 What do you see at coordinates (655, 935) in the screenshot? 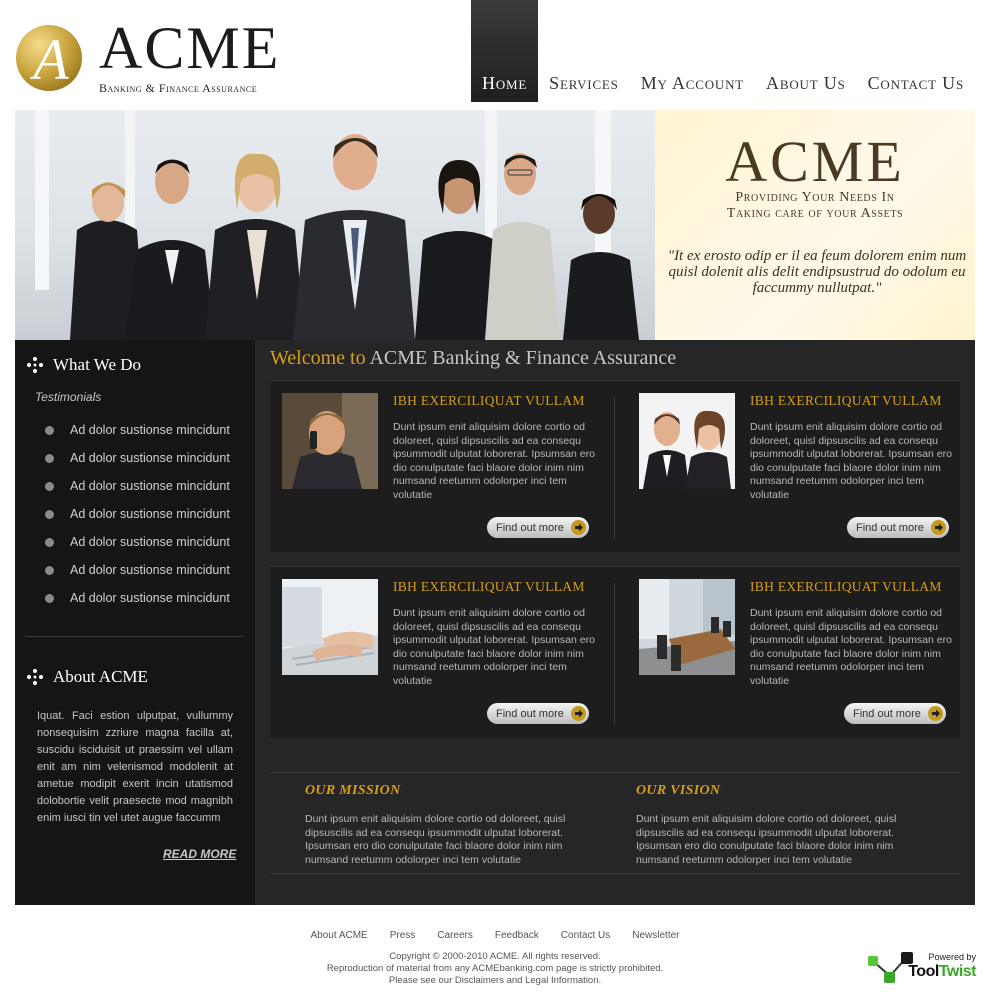
I see `footer-link-newsletter: Newsletter` at bounding box center [655, 935].